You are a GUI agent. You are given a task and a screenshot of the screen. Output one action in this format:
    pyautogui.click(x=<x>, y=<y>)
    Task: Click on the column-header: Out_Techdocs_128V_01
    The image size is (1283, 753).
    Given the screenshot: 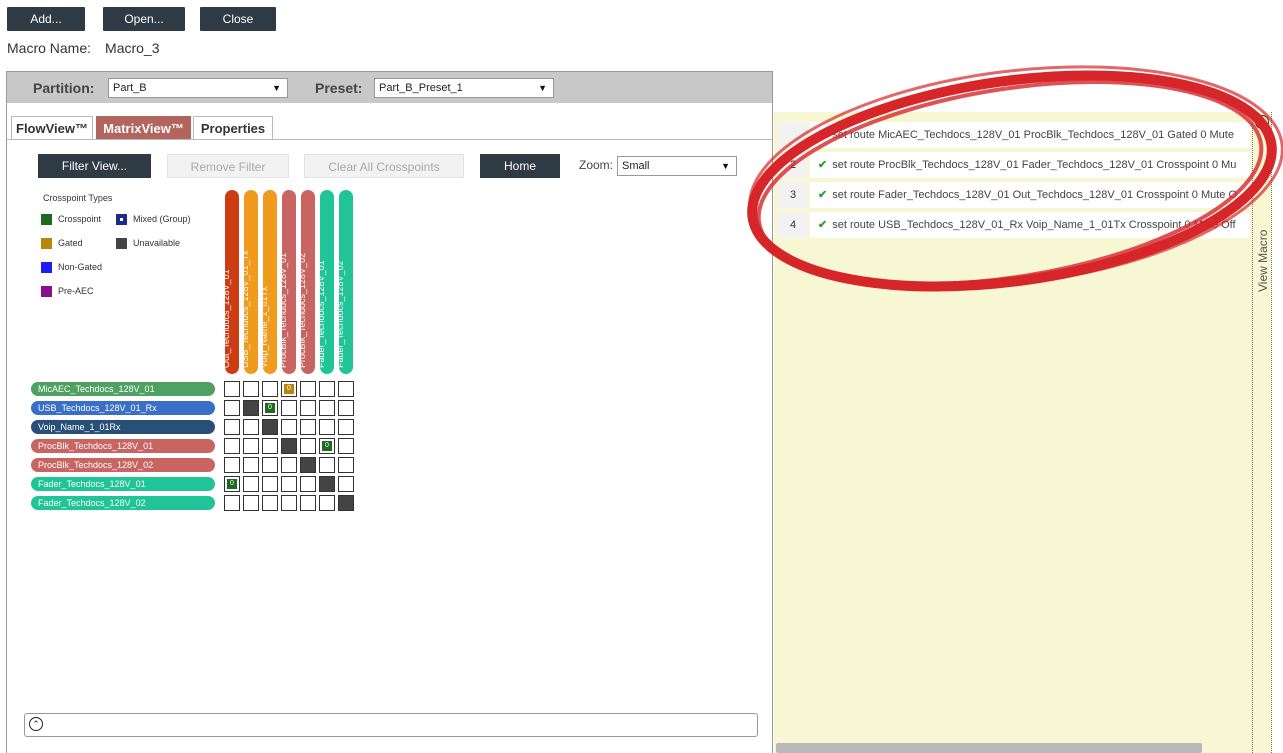 What is the action you would take?
    pyautogui.click(x=230, y=282)
    